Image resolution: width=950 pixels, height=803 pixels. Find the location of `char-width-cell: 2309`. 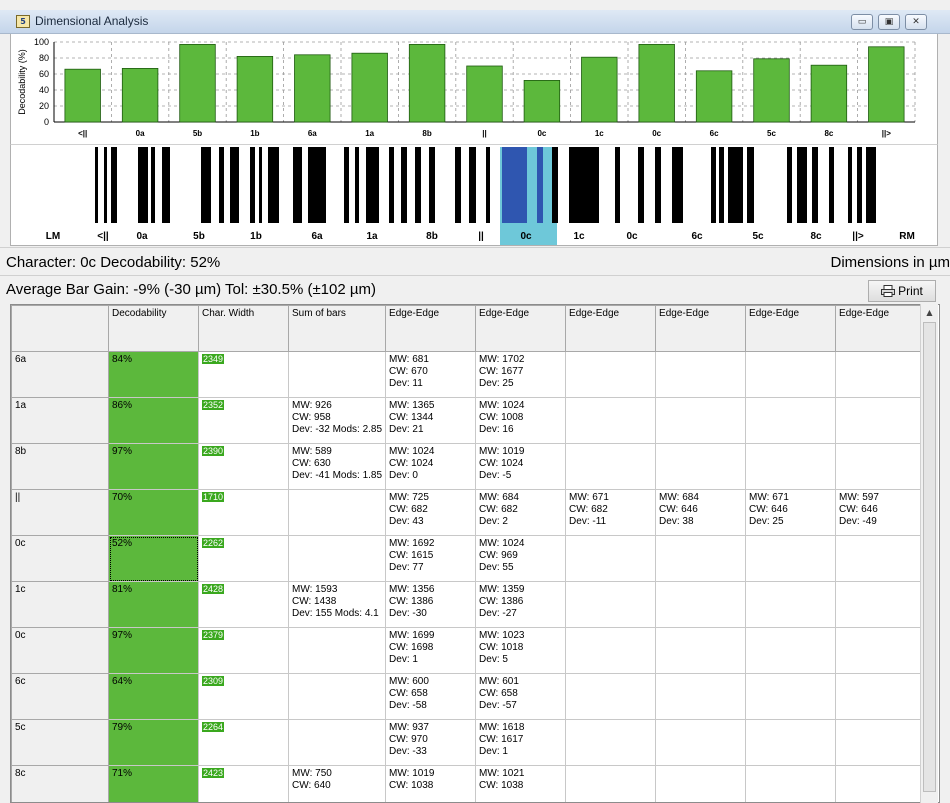

char-width-cell: 2309 is located at coordinates (243, 696).